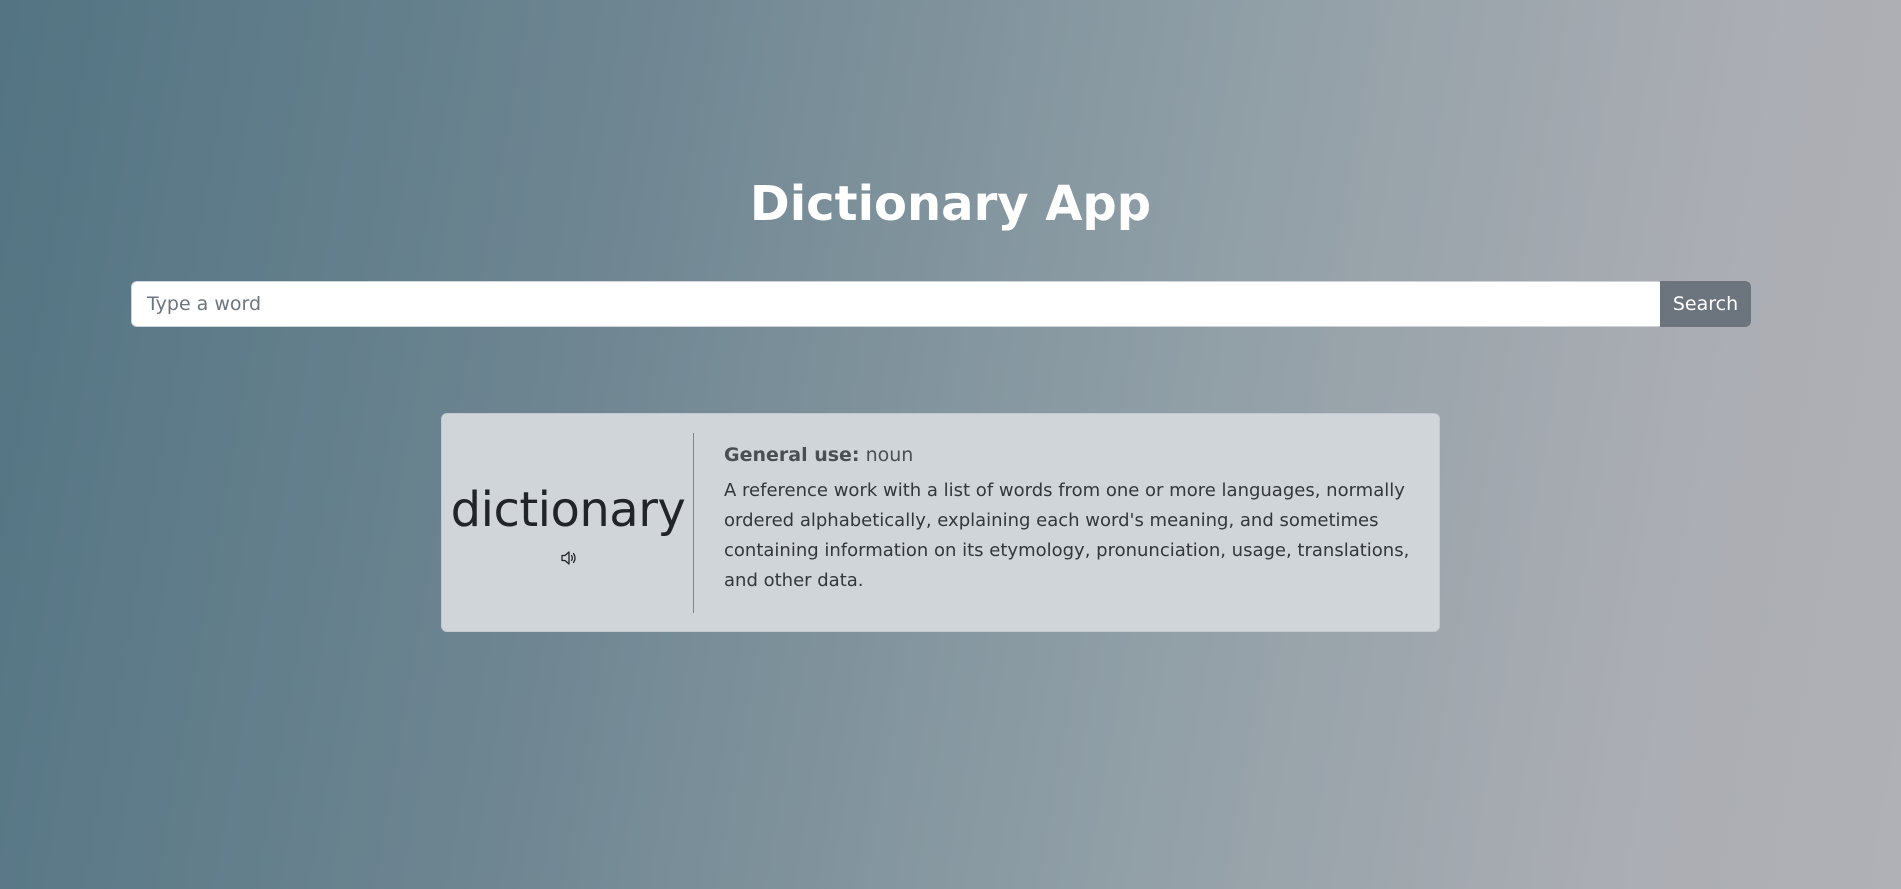 The width and height of the screenshot is (1901, 889). I want to click on search-input, so click(895, 304).